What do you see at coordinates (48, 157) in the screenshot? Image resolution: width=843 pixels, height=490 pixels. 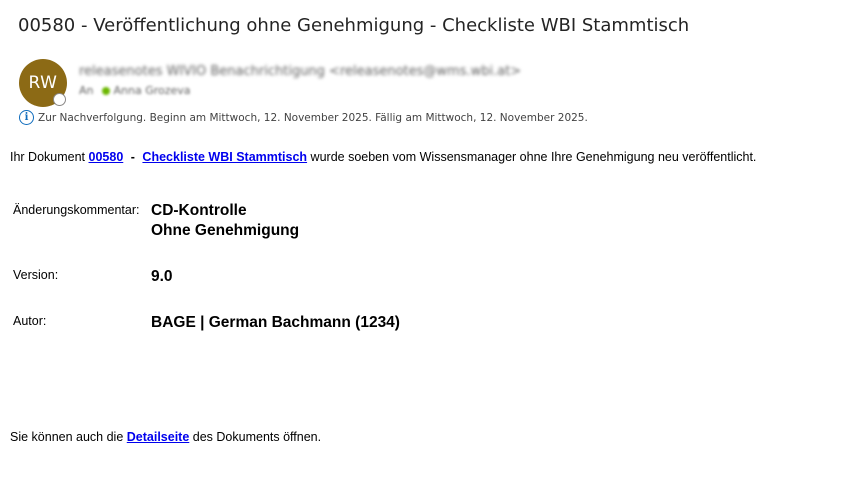 I see `intro-prefix: Ihr Dokument` at bounding box center [48, 157].